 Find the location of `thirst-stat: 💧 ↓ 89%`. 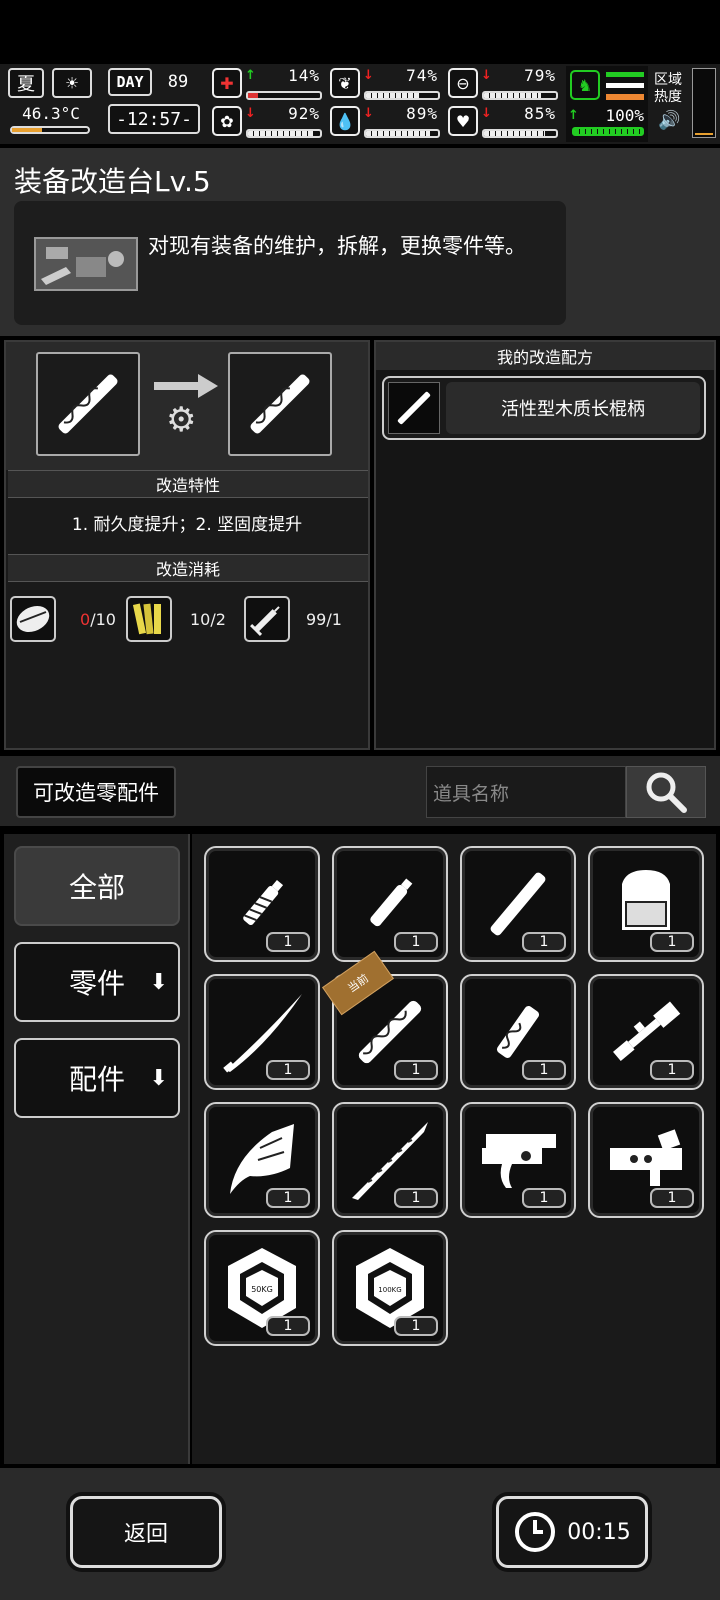

thirst-stat: 💧 ↓ 89% is located at coordinates (385, 122).